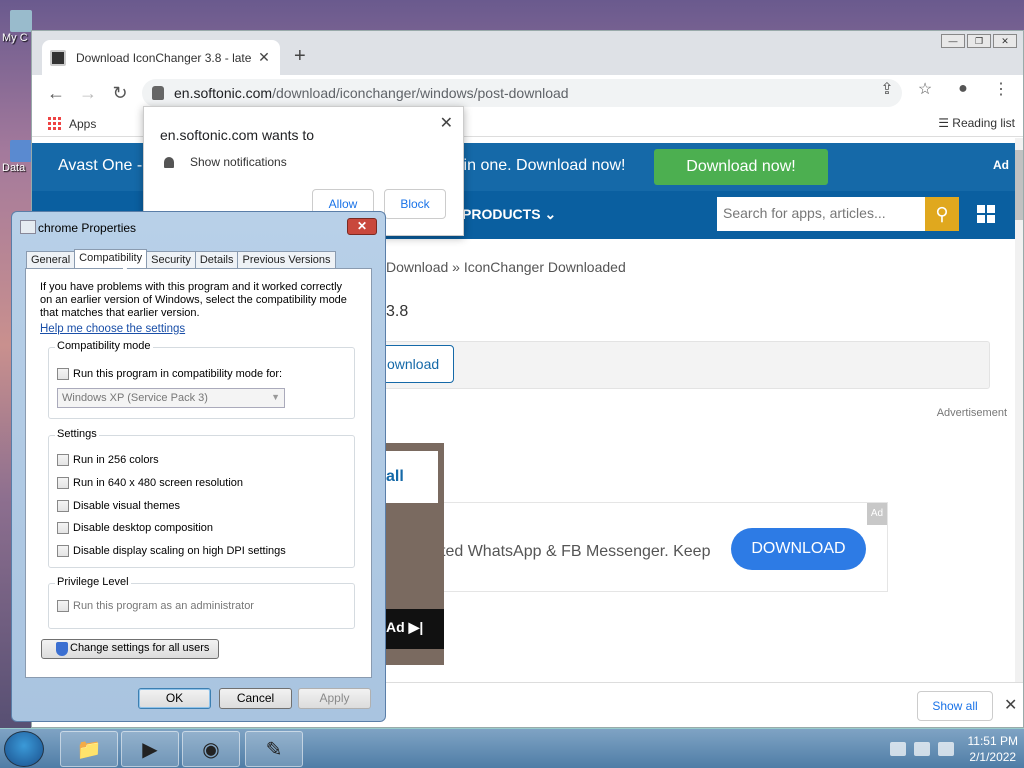 The image size is (1024, 768). What do you see at coordinates (255, 698) in the screenshot?
I see `cancel-button: Cancel` at bounding box center [255, 698].